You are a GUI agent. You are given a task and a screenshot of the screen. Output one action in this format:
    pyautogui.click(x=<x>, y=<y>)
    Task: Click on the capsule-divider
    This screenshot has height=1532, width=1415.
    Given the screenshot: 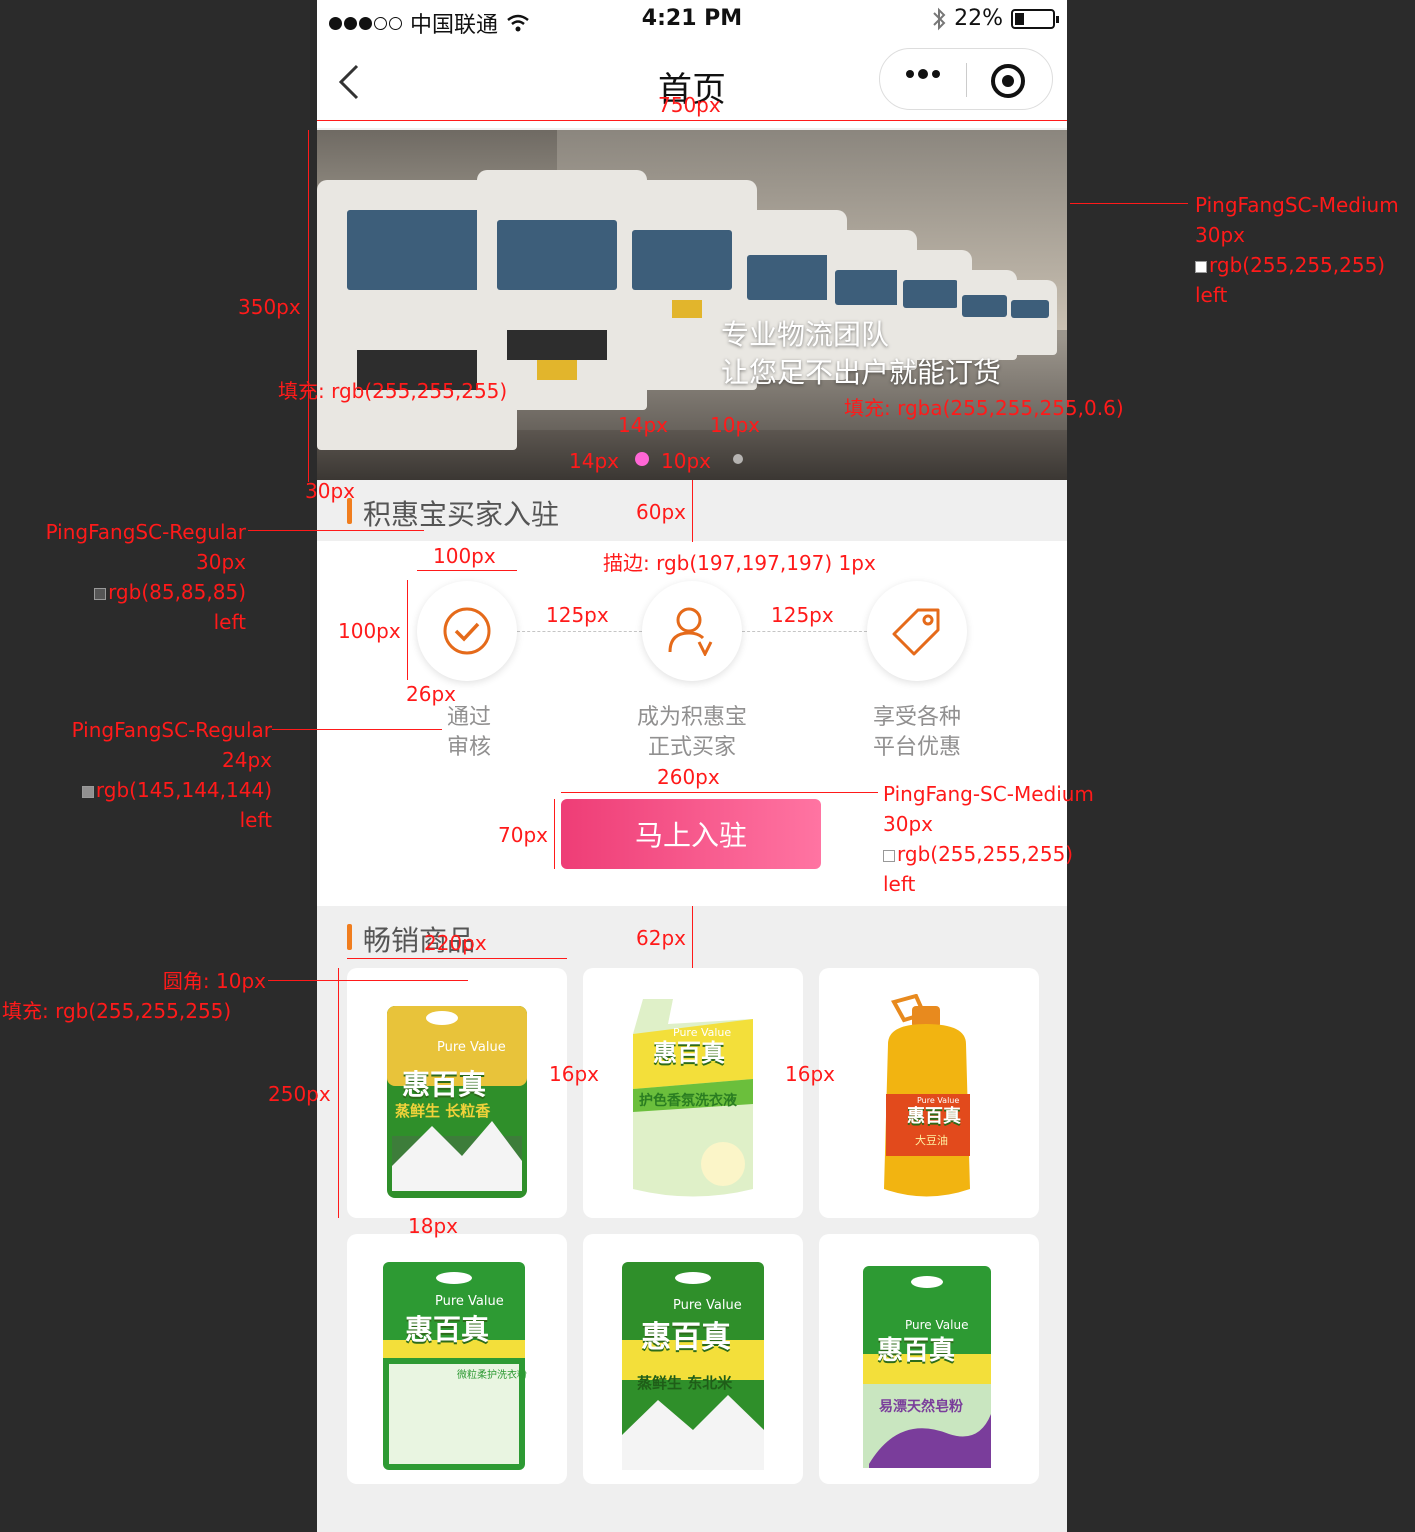 What is the action you would take?
    pyautogui.click(x=966, y=80)
    